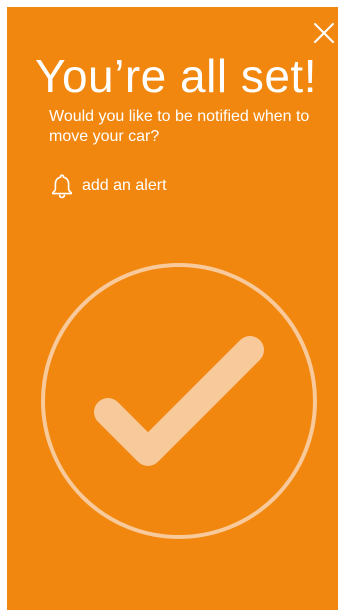  I want to click on close-button, so click(324, 33).